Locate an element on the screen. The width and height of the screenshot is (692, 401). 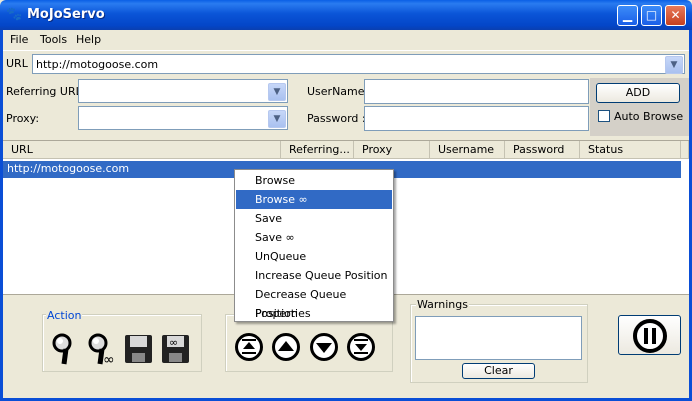
minimize-icon: ▁ is located at coordinates (627, 15).